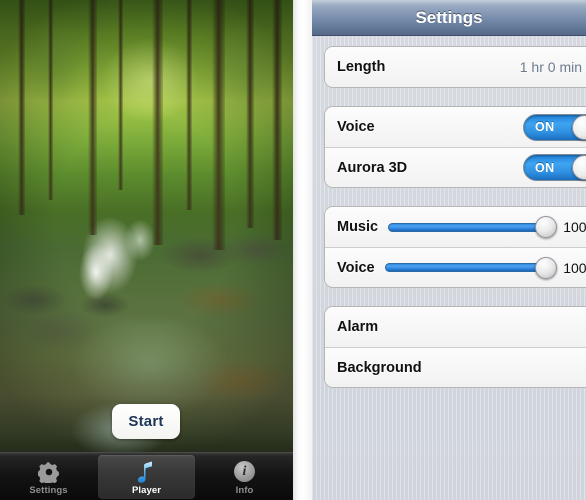  I want to click on music-note-icon, so click(147, 472).